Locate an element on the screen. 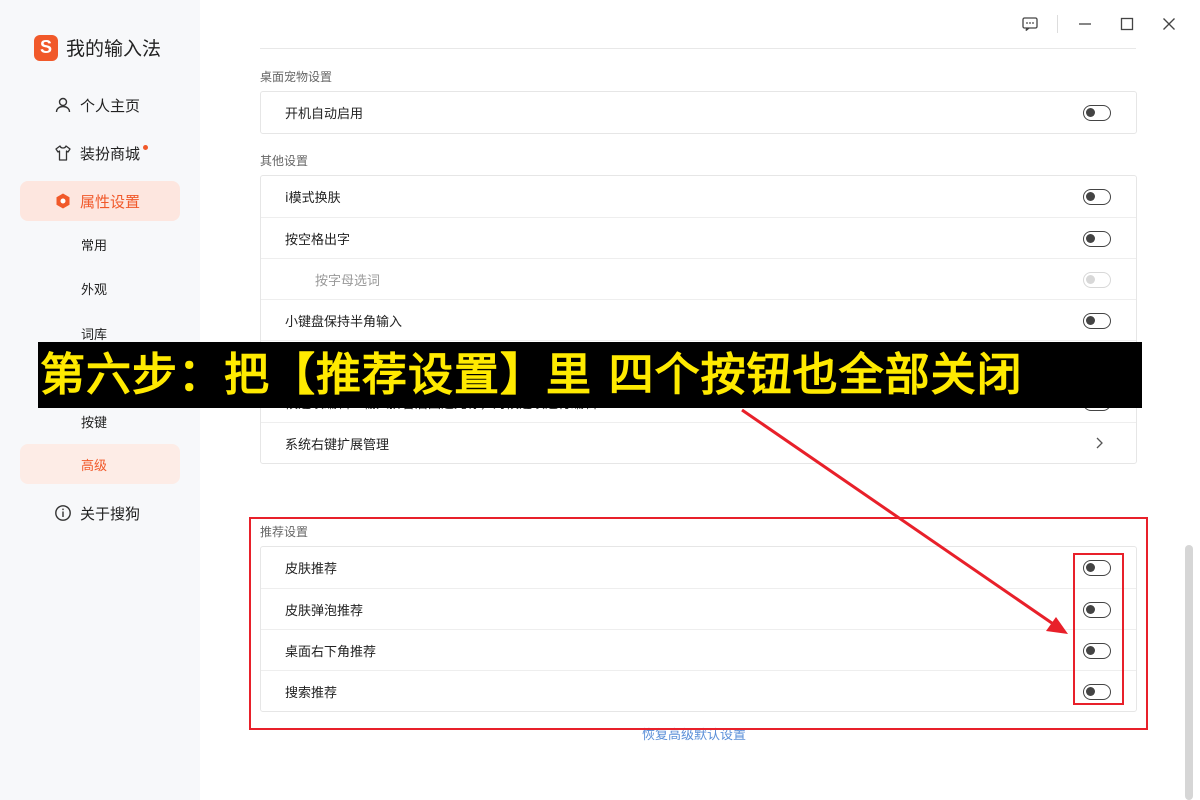  hexagon-settings-icon is located at coordinates (63, 201).